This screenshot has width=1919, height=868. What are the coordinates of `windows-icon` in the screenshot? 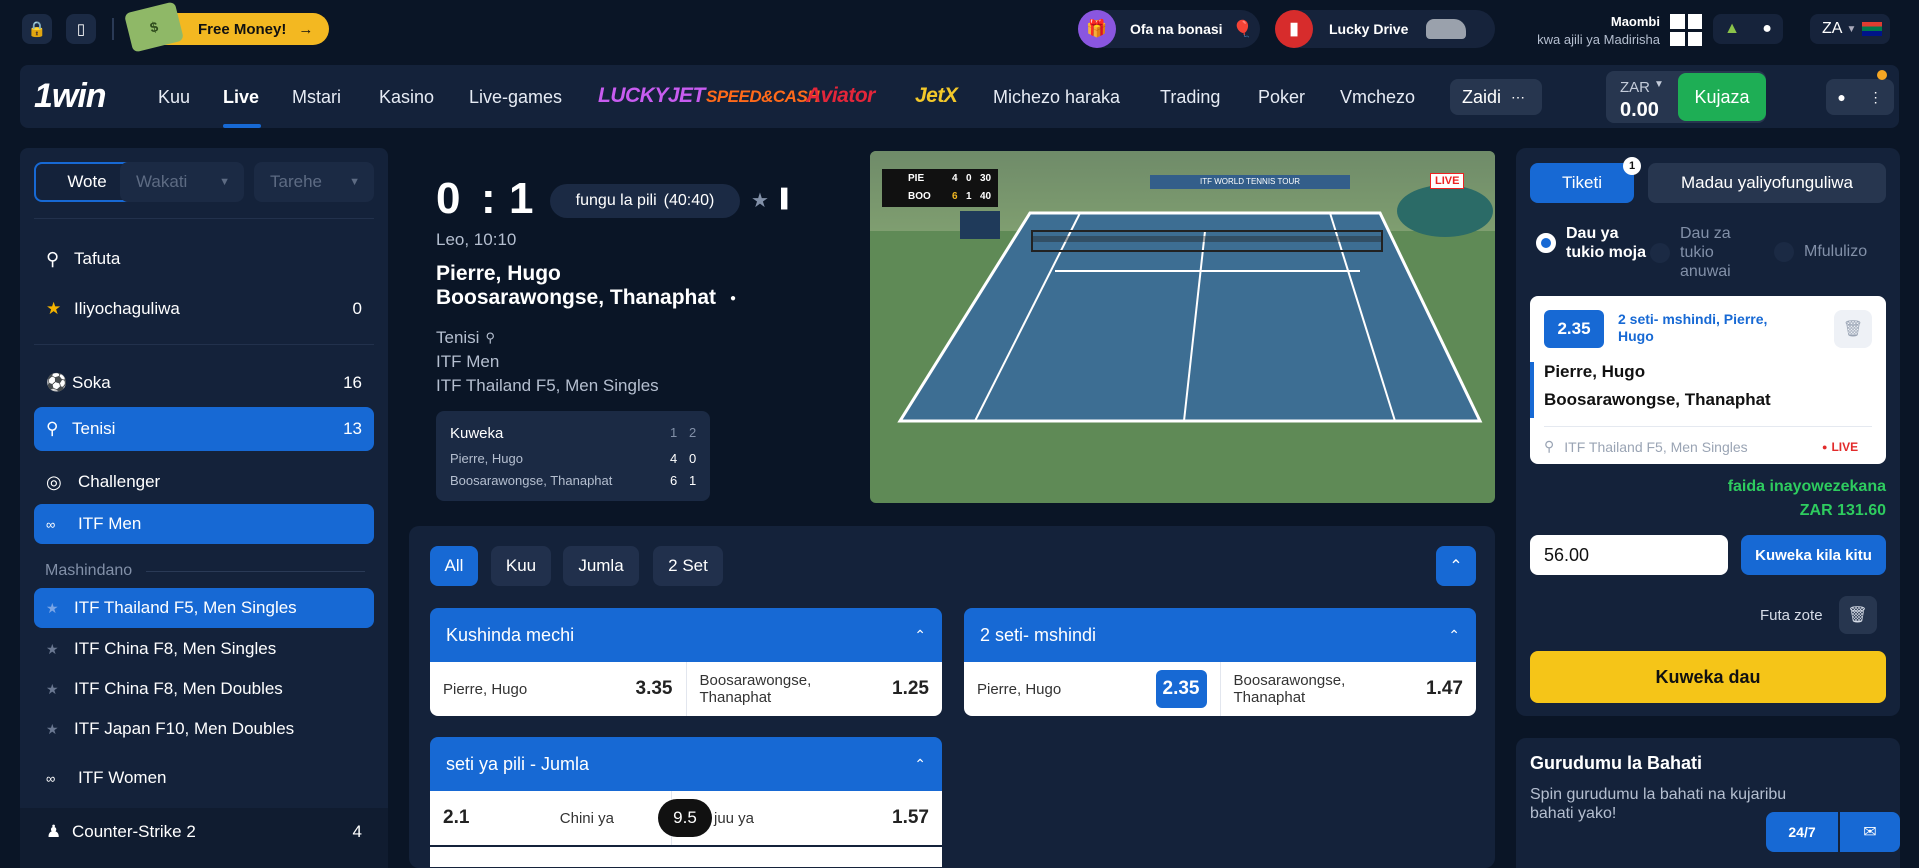 It's located at (1686, 30).